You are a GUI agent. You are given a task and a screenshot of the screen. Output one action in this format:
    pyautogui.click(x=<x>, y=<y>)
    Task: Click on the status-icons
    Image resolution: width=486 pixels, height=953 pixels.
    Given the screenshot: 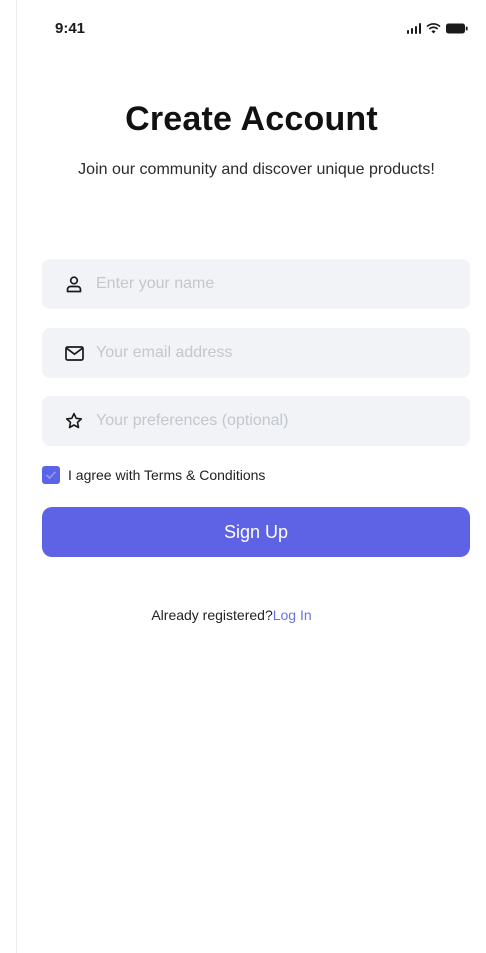 What is the action you would take?
    pyautogui.click(x=437, y=28)
    